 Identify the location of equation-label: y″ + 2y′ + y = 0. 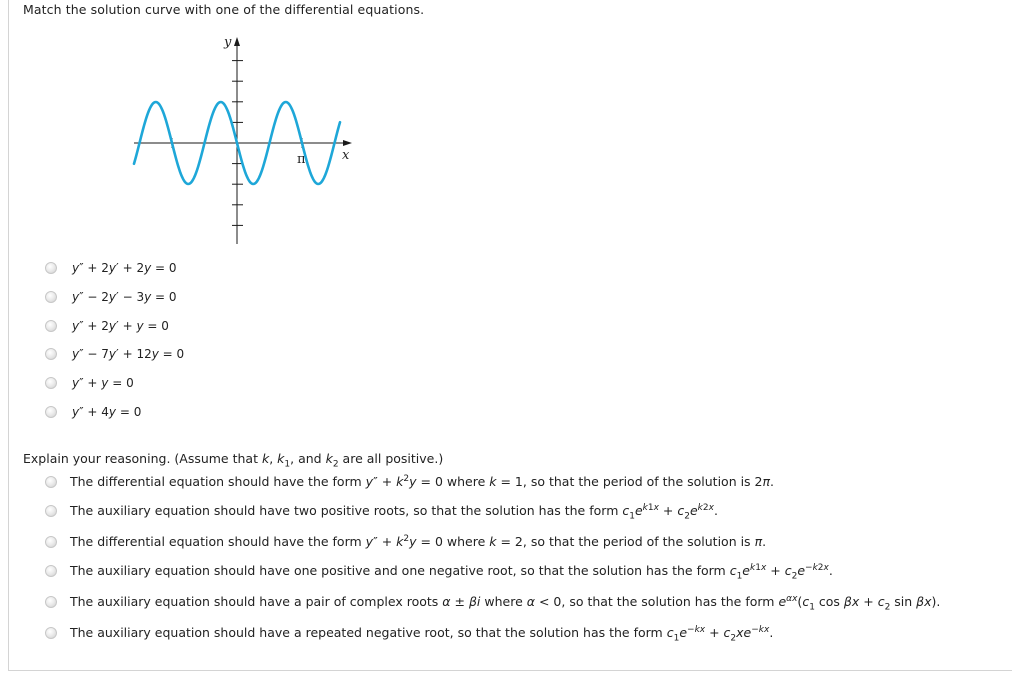
(120, 326).